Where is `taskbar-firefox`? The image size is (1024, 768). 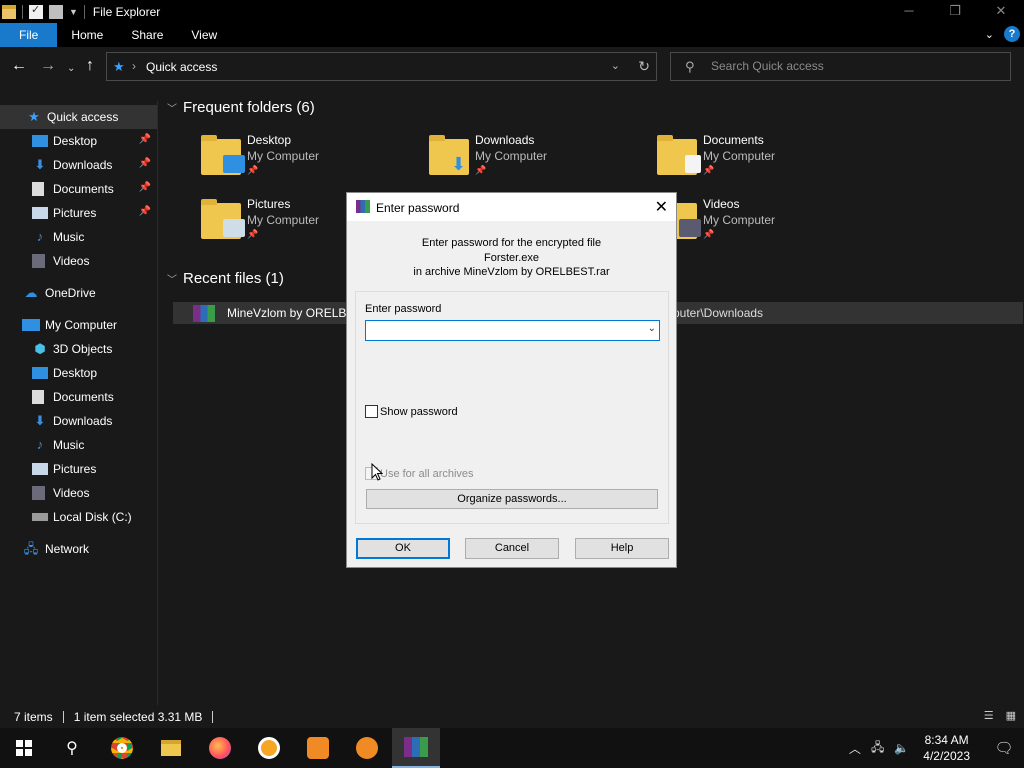
taskbar-firefox is located at coordinates (220, 748).